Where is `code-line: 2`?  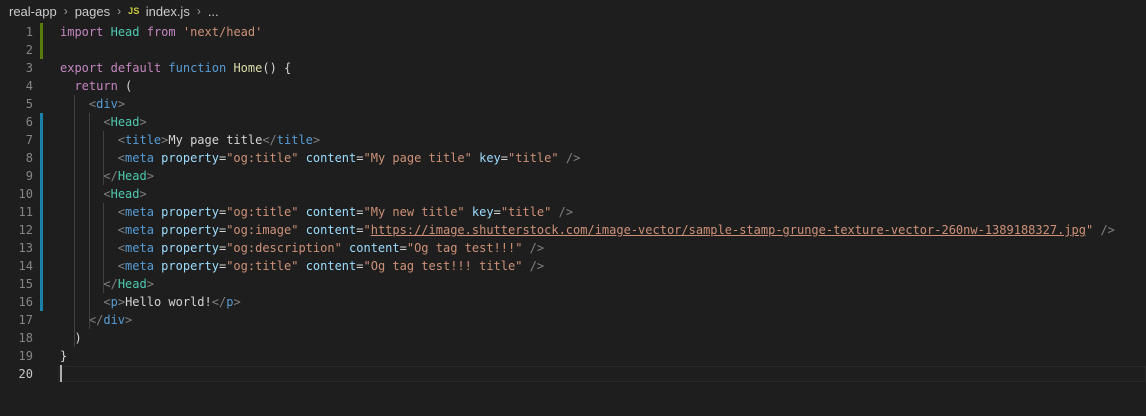
code-line: 2 is located at coordinates (573, 50).